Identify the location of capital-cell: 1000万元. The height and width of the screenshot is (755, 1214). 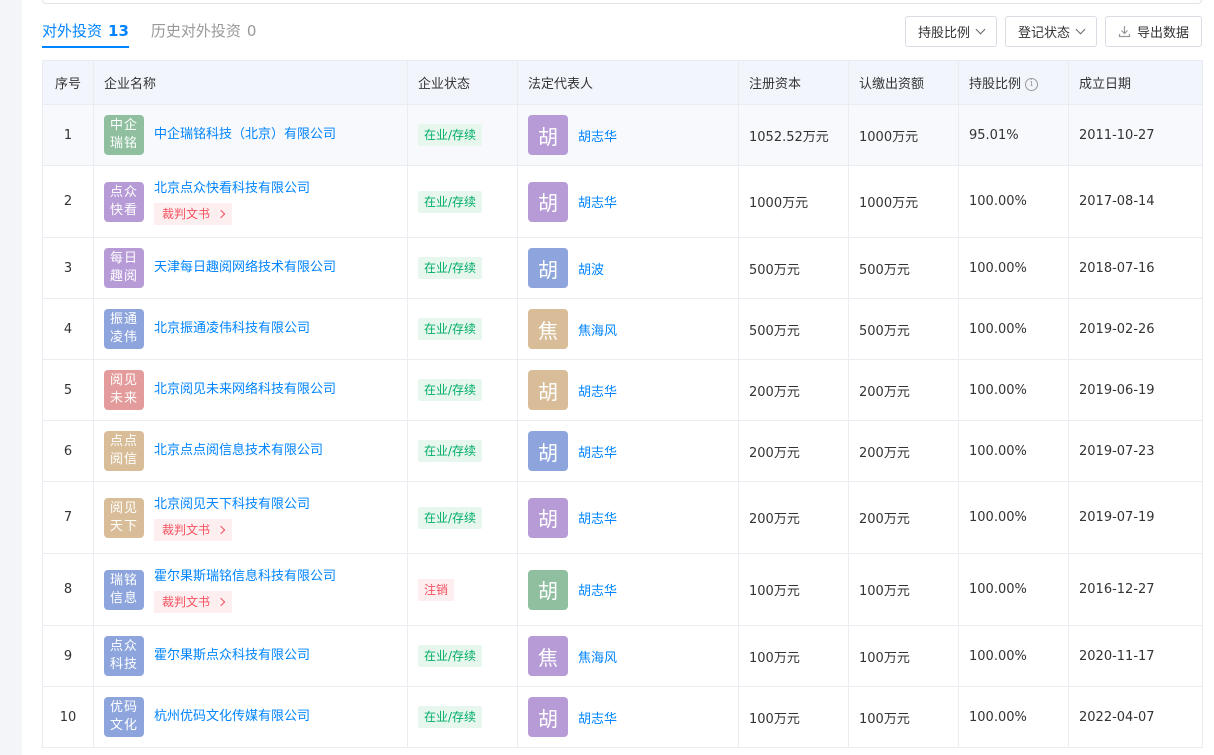
(793, 201).